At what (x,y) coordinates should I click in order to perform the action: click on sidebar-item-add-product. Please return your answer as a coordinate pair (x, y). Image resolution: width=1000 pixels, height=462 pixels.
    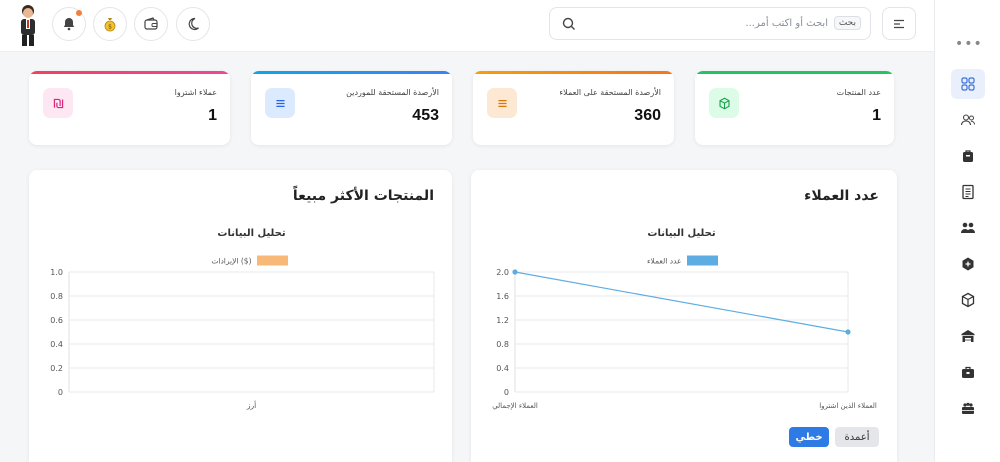
    Looking at the image, I should click on (968, 264).